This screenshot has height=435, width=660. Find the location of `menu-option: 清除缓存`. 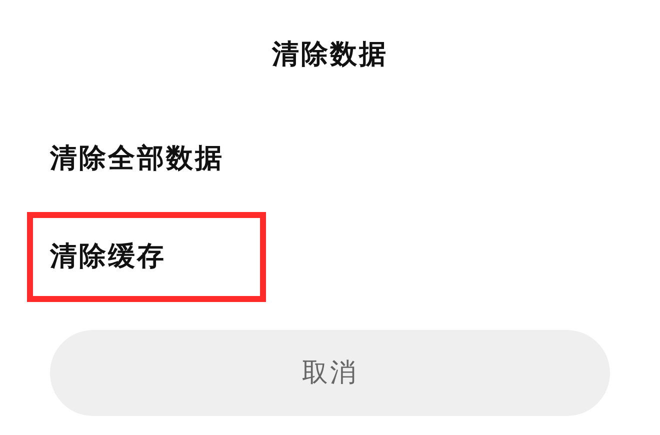

menu-option: 清除缓存 is located at coordinates (108, 257).